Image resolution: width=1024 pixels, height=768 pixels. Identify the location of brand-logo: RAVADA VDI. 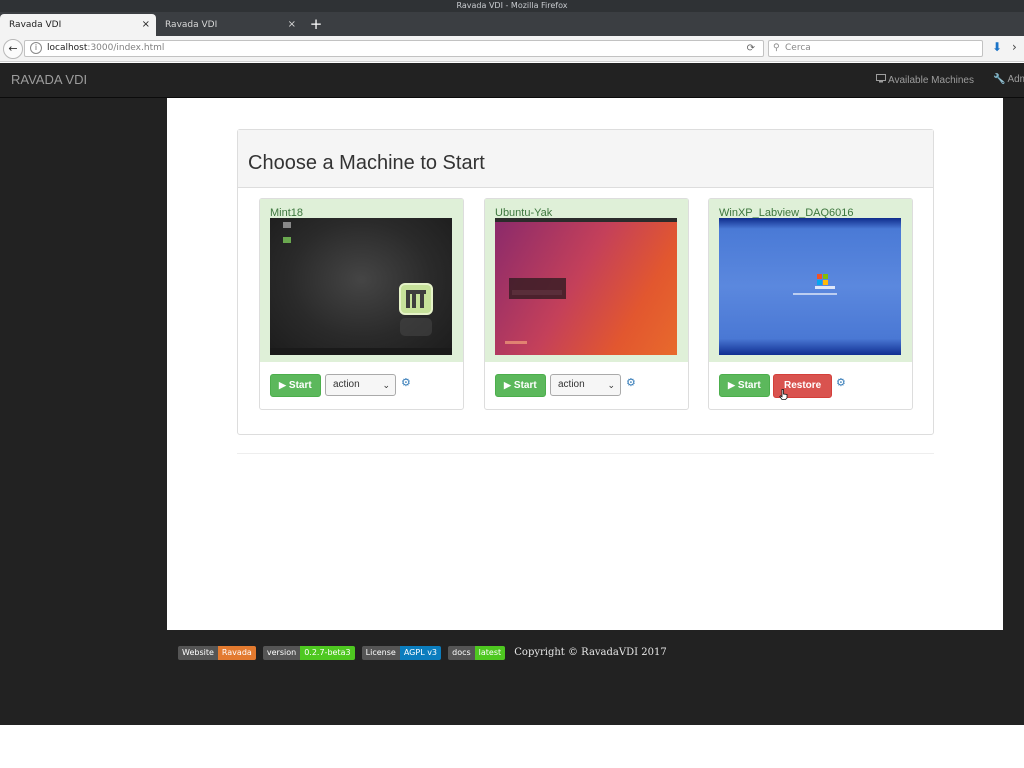
(49, 79).